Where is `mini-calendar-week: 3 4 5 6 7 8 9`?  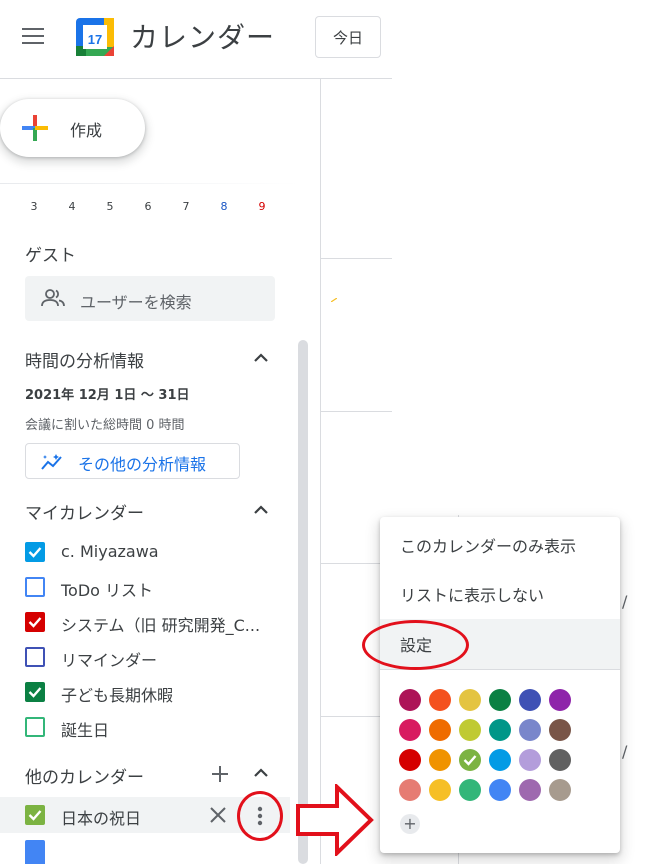 mini-calendar-week: 3 4 5 6 7 8 9 is located at coordinates (145, 209).